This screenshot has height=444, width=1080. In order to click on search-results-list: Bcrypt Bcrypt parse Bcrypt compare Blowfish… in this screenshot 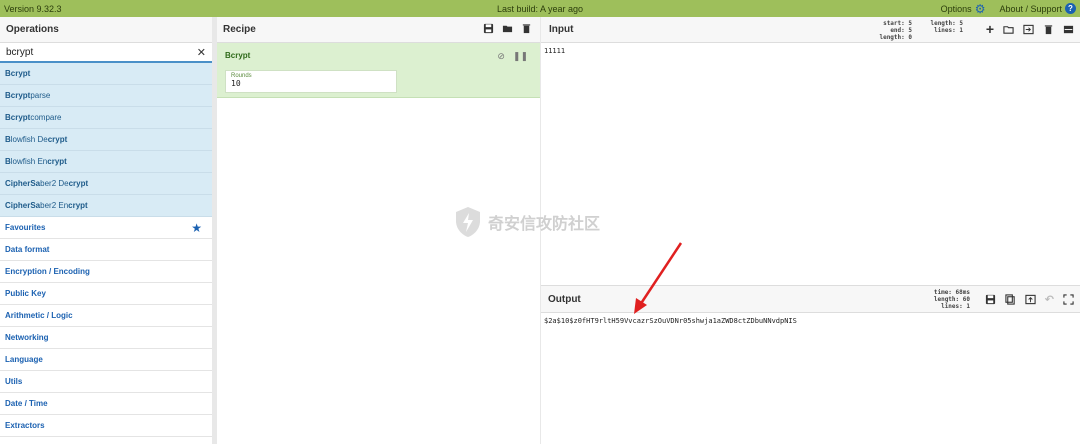, I will do `click(106, 140)`.